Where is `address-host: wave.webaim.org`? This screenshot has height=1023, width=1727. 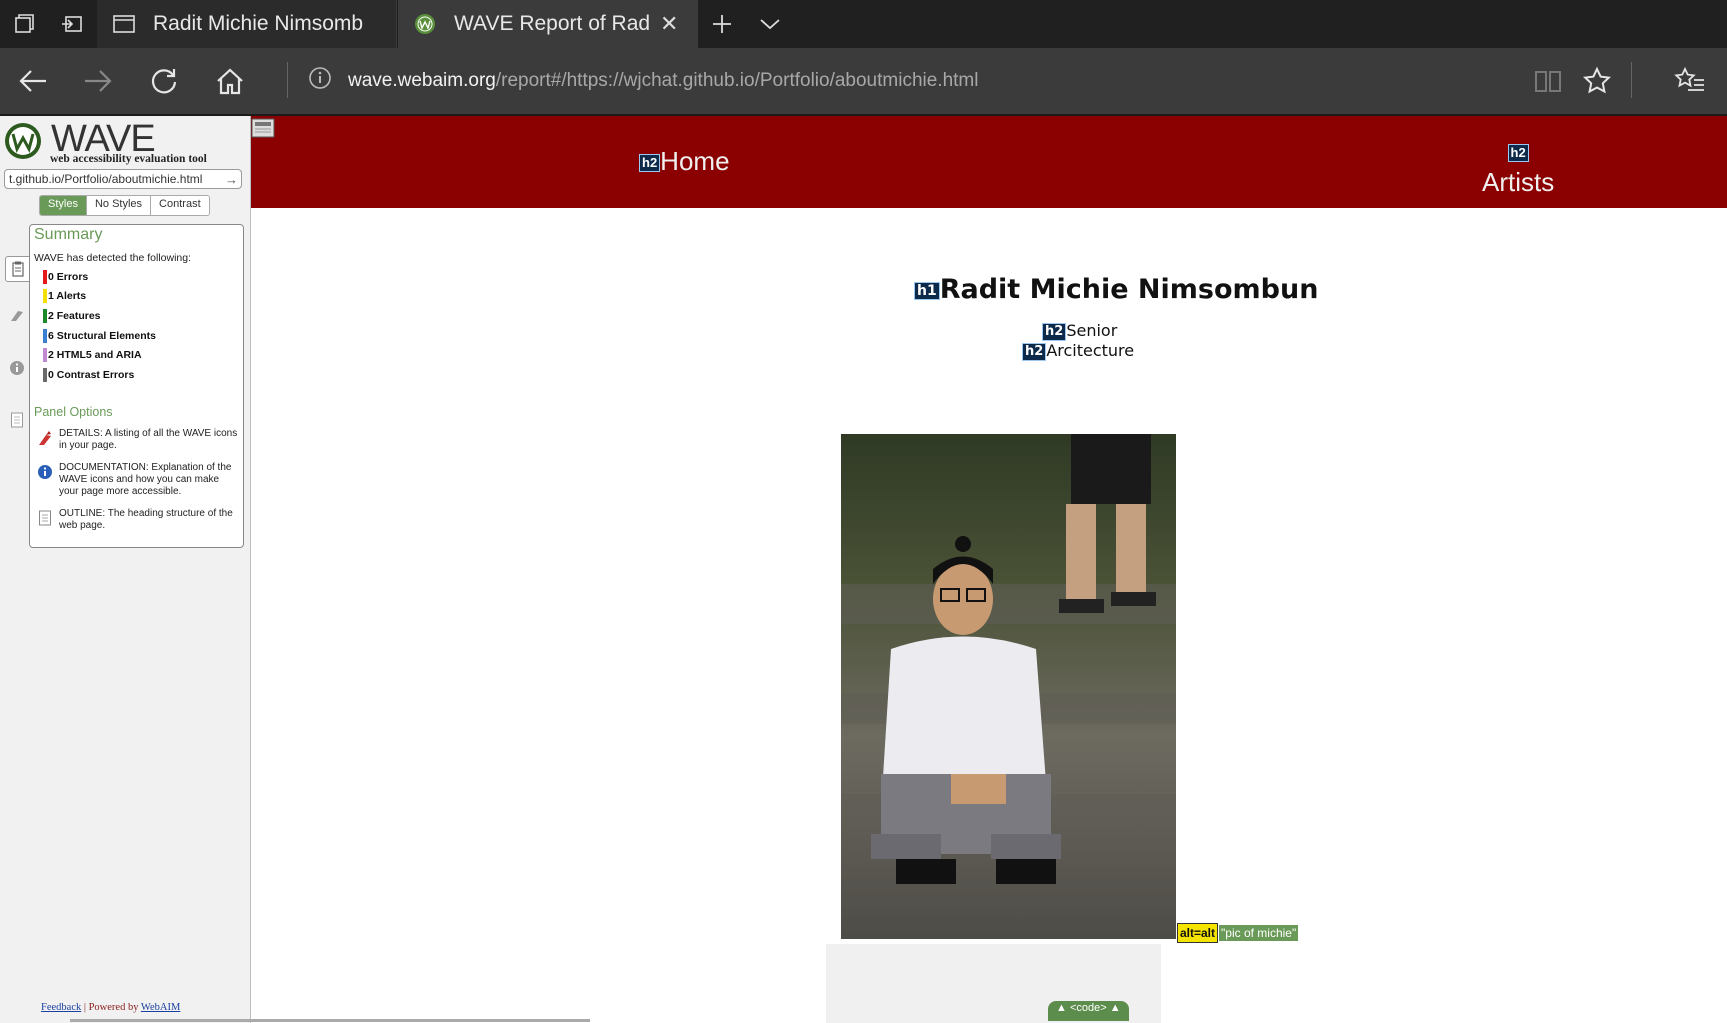 address-host: wave.webaim.org is located at coordinates (422, 80).